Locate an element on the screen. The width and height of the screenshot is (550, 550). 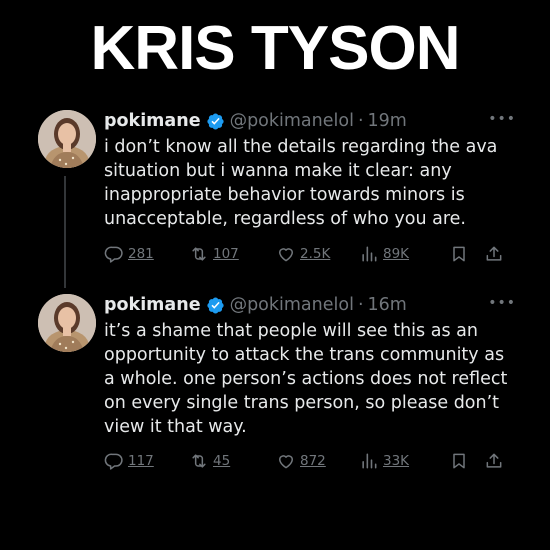
tweet-header: pokimane @pokimanelol · 19m is located at coordinates (310, 121).